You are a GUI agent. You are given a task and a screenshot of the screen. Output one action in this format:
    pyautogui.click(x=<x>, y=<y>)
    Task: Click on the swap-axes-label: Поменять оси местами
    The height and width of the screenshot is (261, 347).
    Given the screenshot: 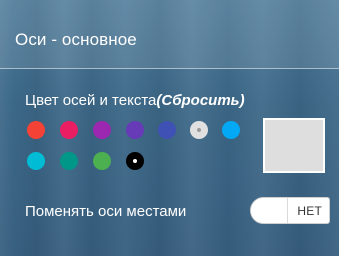 What is the action you would take?
    pyautogui.click(x=106, y=211)
    